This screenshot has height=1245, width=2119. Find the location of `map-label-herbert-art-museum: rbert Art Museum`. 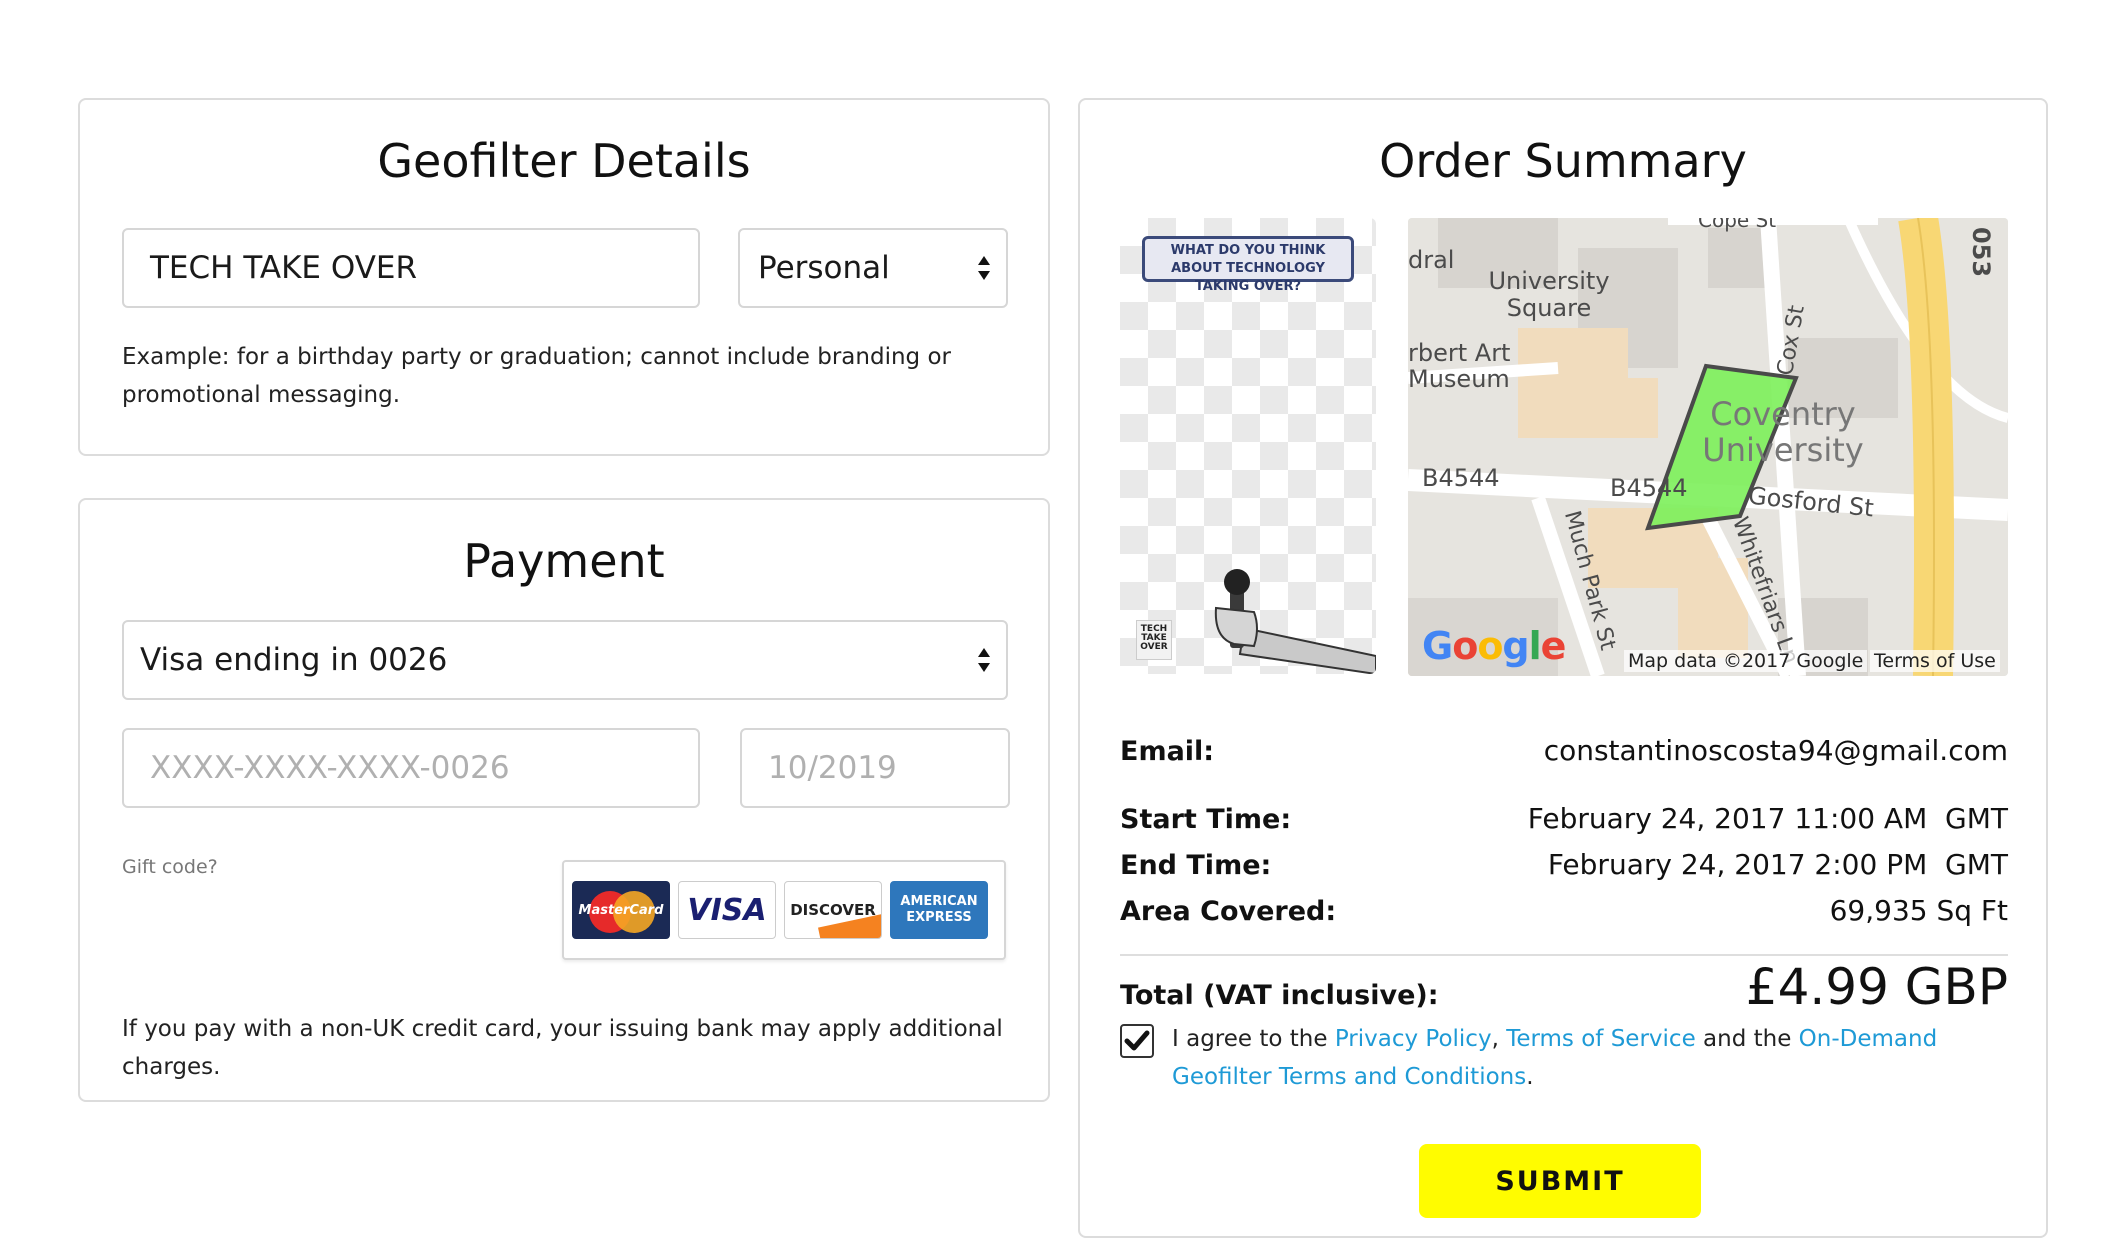

map-label-herbert-art-museum: rbert Art Museum is located at coordinates (1459, 366).